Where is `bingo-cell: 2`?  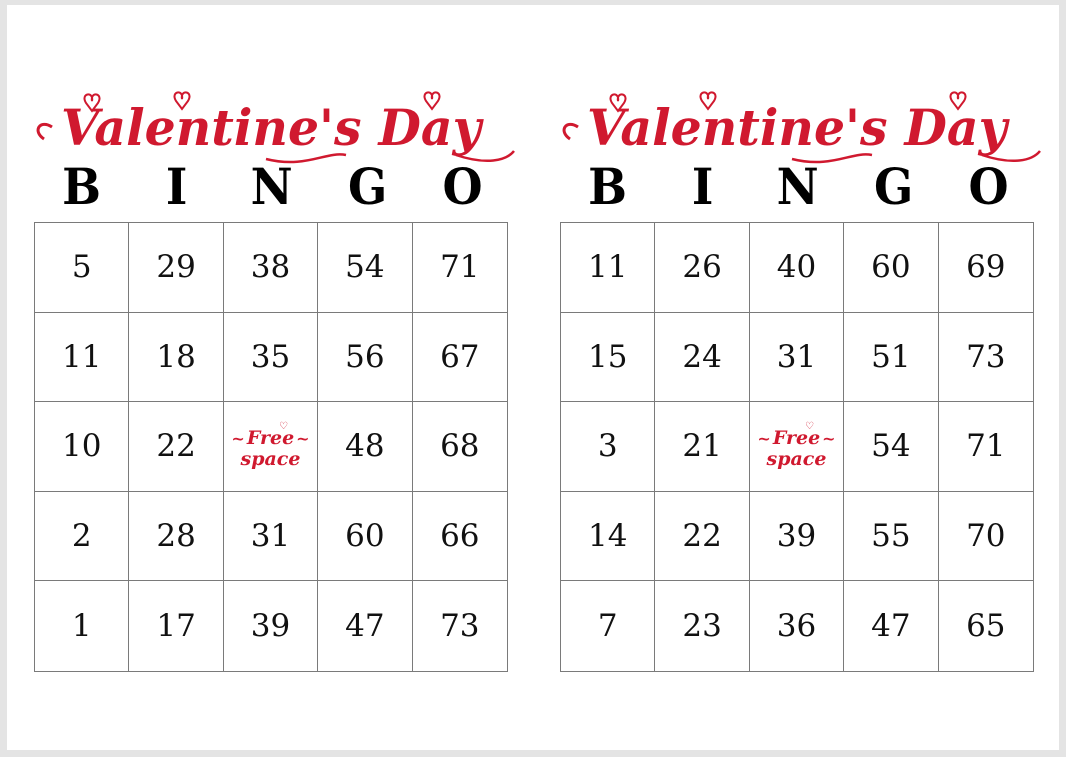
bingo-cell: 2 is located at coordinates (82, 536).